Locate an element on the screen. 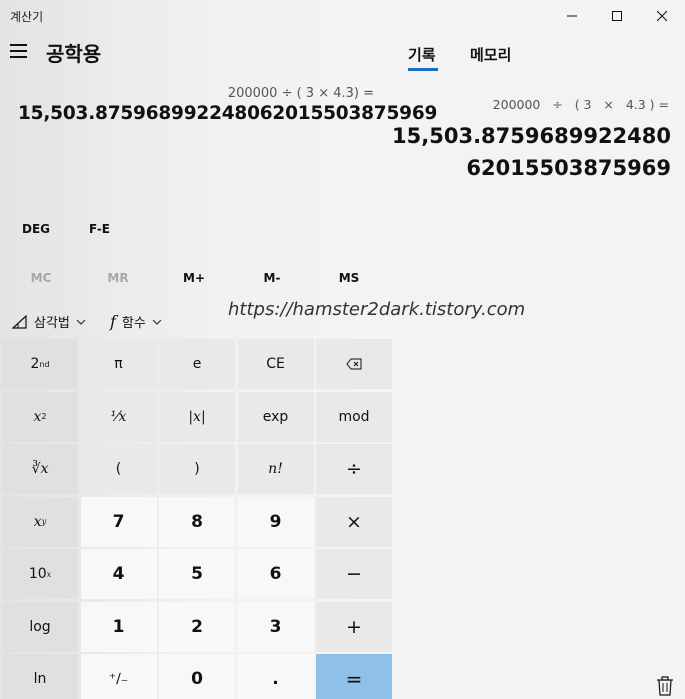  digit-9-button: 9 is located at coordinates (275, 521).